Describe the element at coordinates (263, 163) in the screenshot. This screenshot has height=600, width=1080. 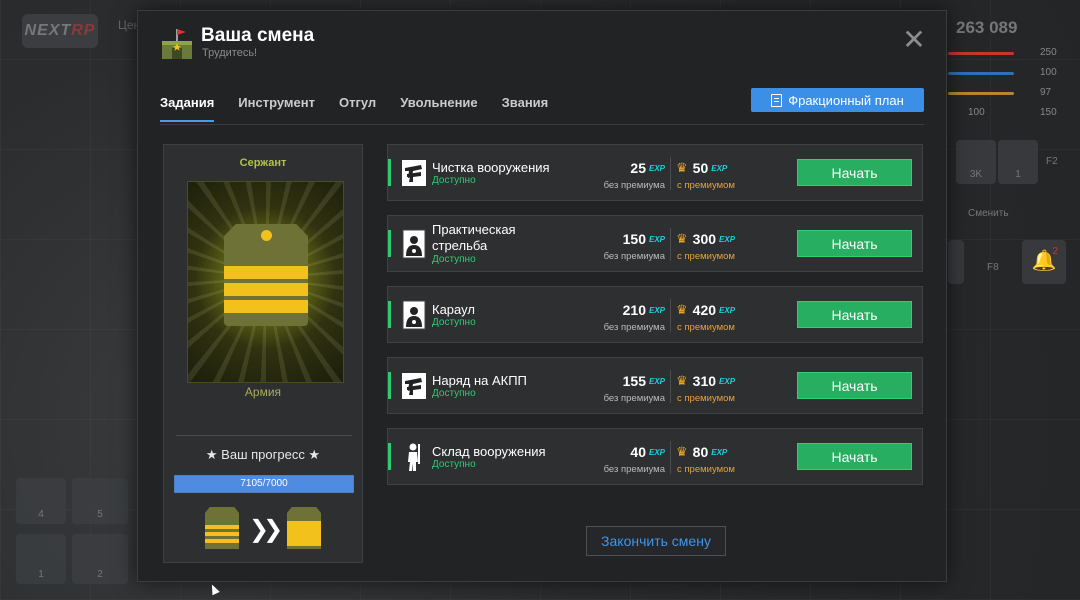
I see `rank-name: Сержант` at that location.